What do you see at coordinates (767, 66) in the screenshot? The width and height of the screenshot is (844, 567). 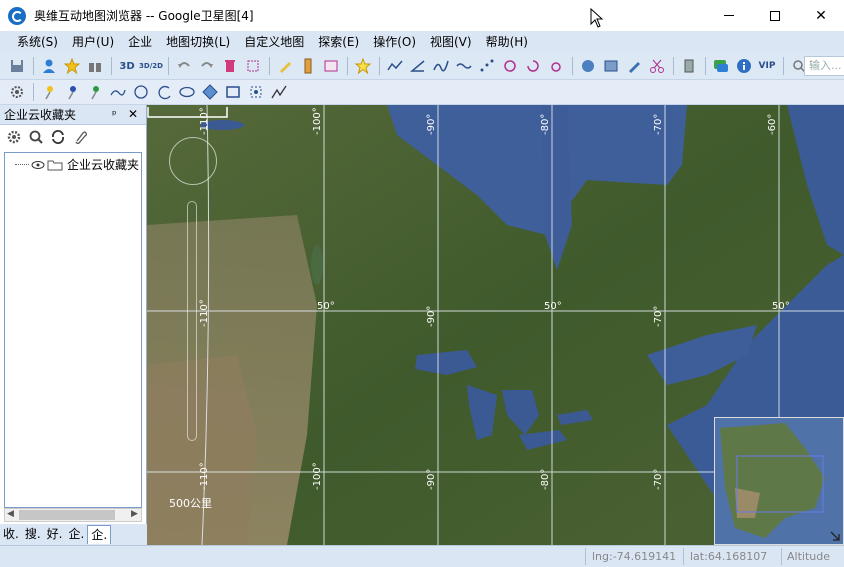 I see `vip-icon: VIP` at bounding box center [767, 66].